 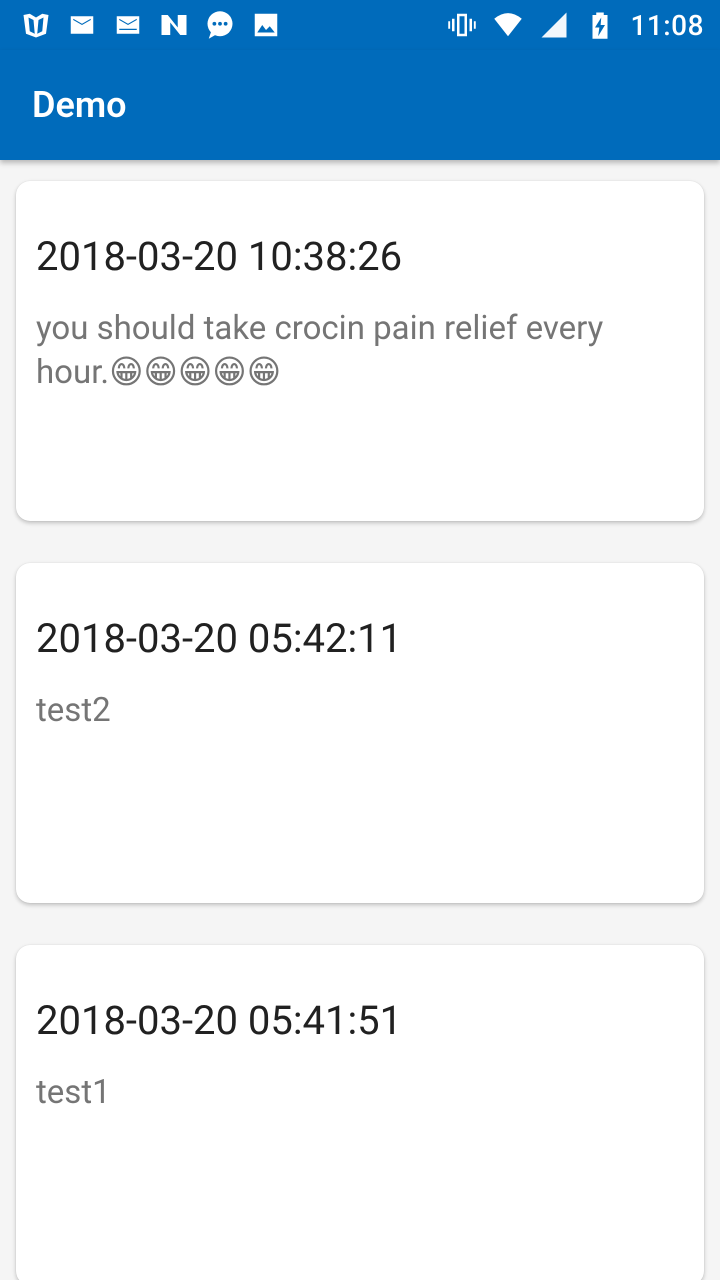 I want to click on notification-icons, so click(x=151, y=25).